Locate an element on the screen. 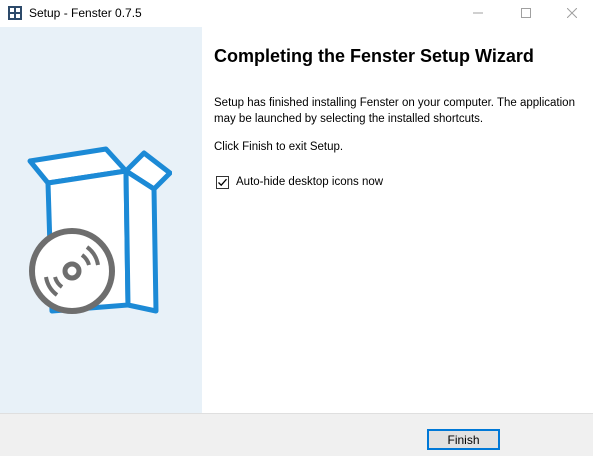  button-bar: Finish is located at coordinates (296, 434).